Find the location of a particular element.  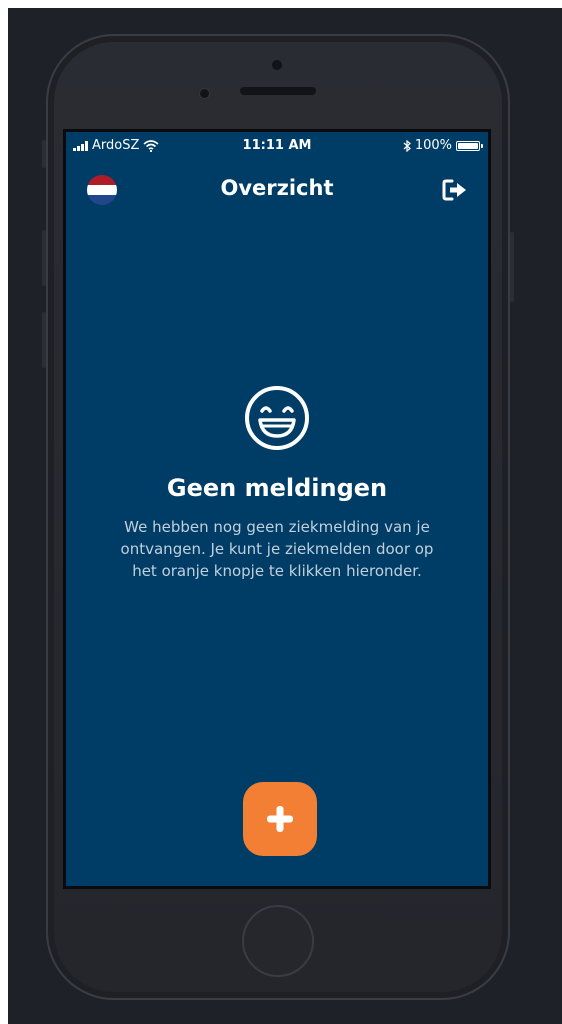

smiley-icon is located at coordinates (277, 418).